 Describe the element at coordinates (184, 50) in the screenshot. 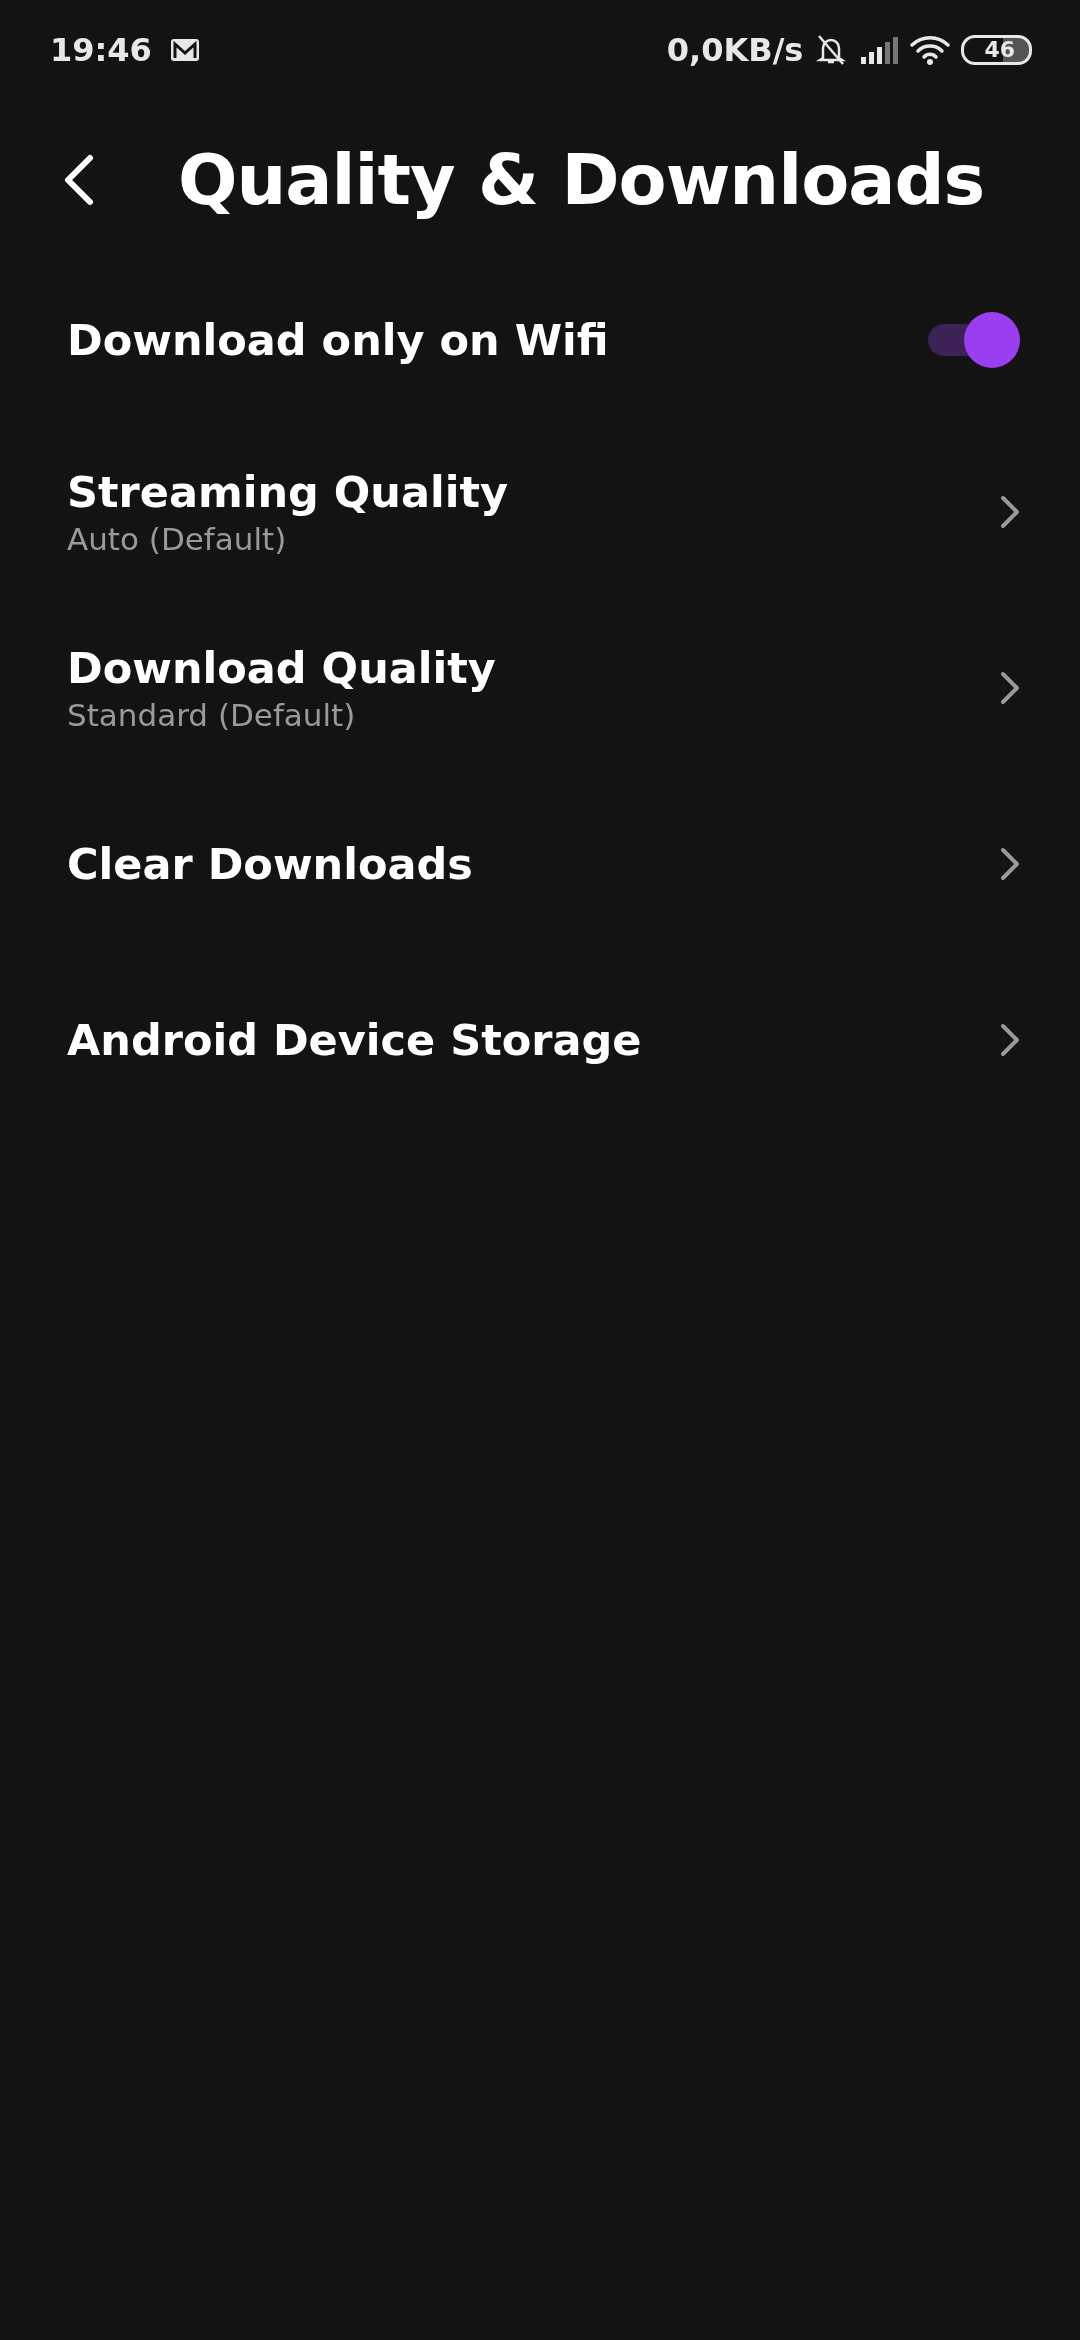

I see `mail-icon` at that location.